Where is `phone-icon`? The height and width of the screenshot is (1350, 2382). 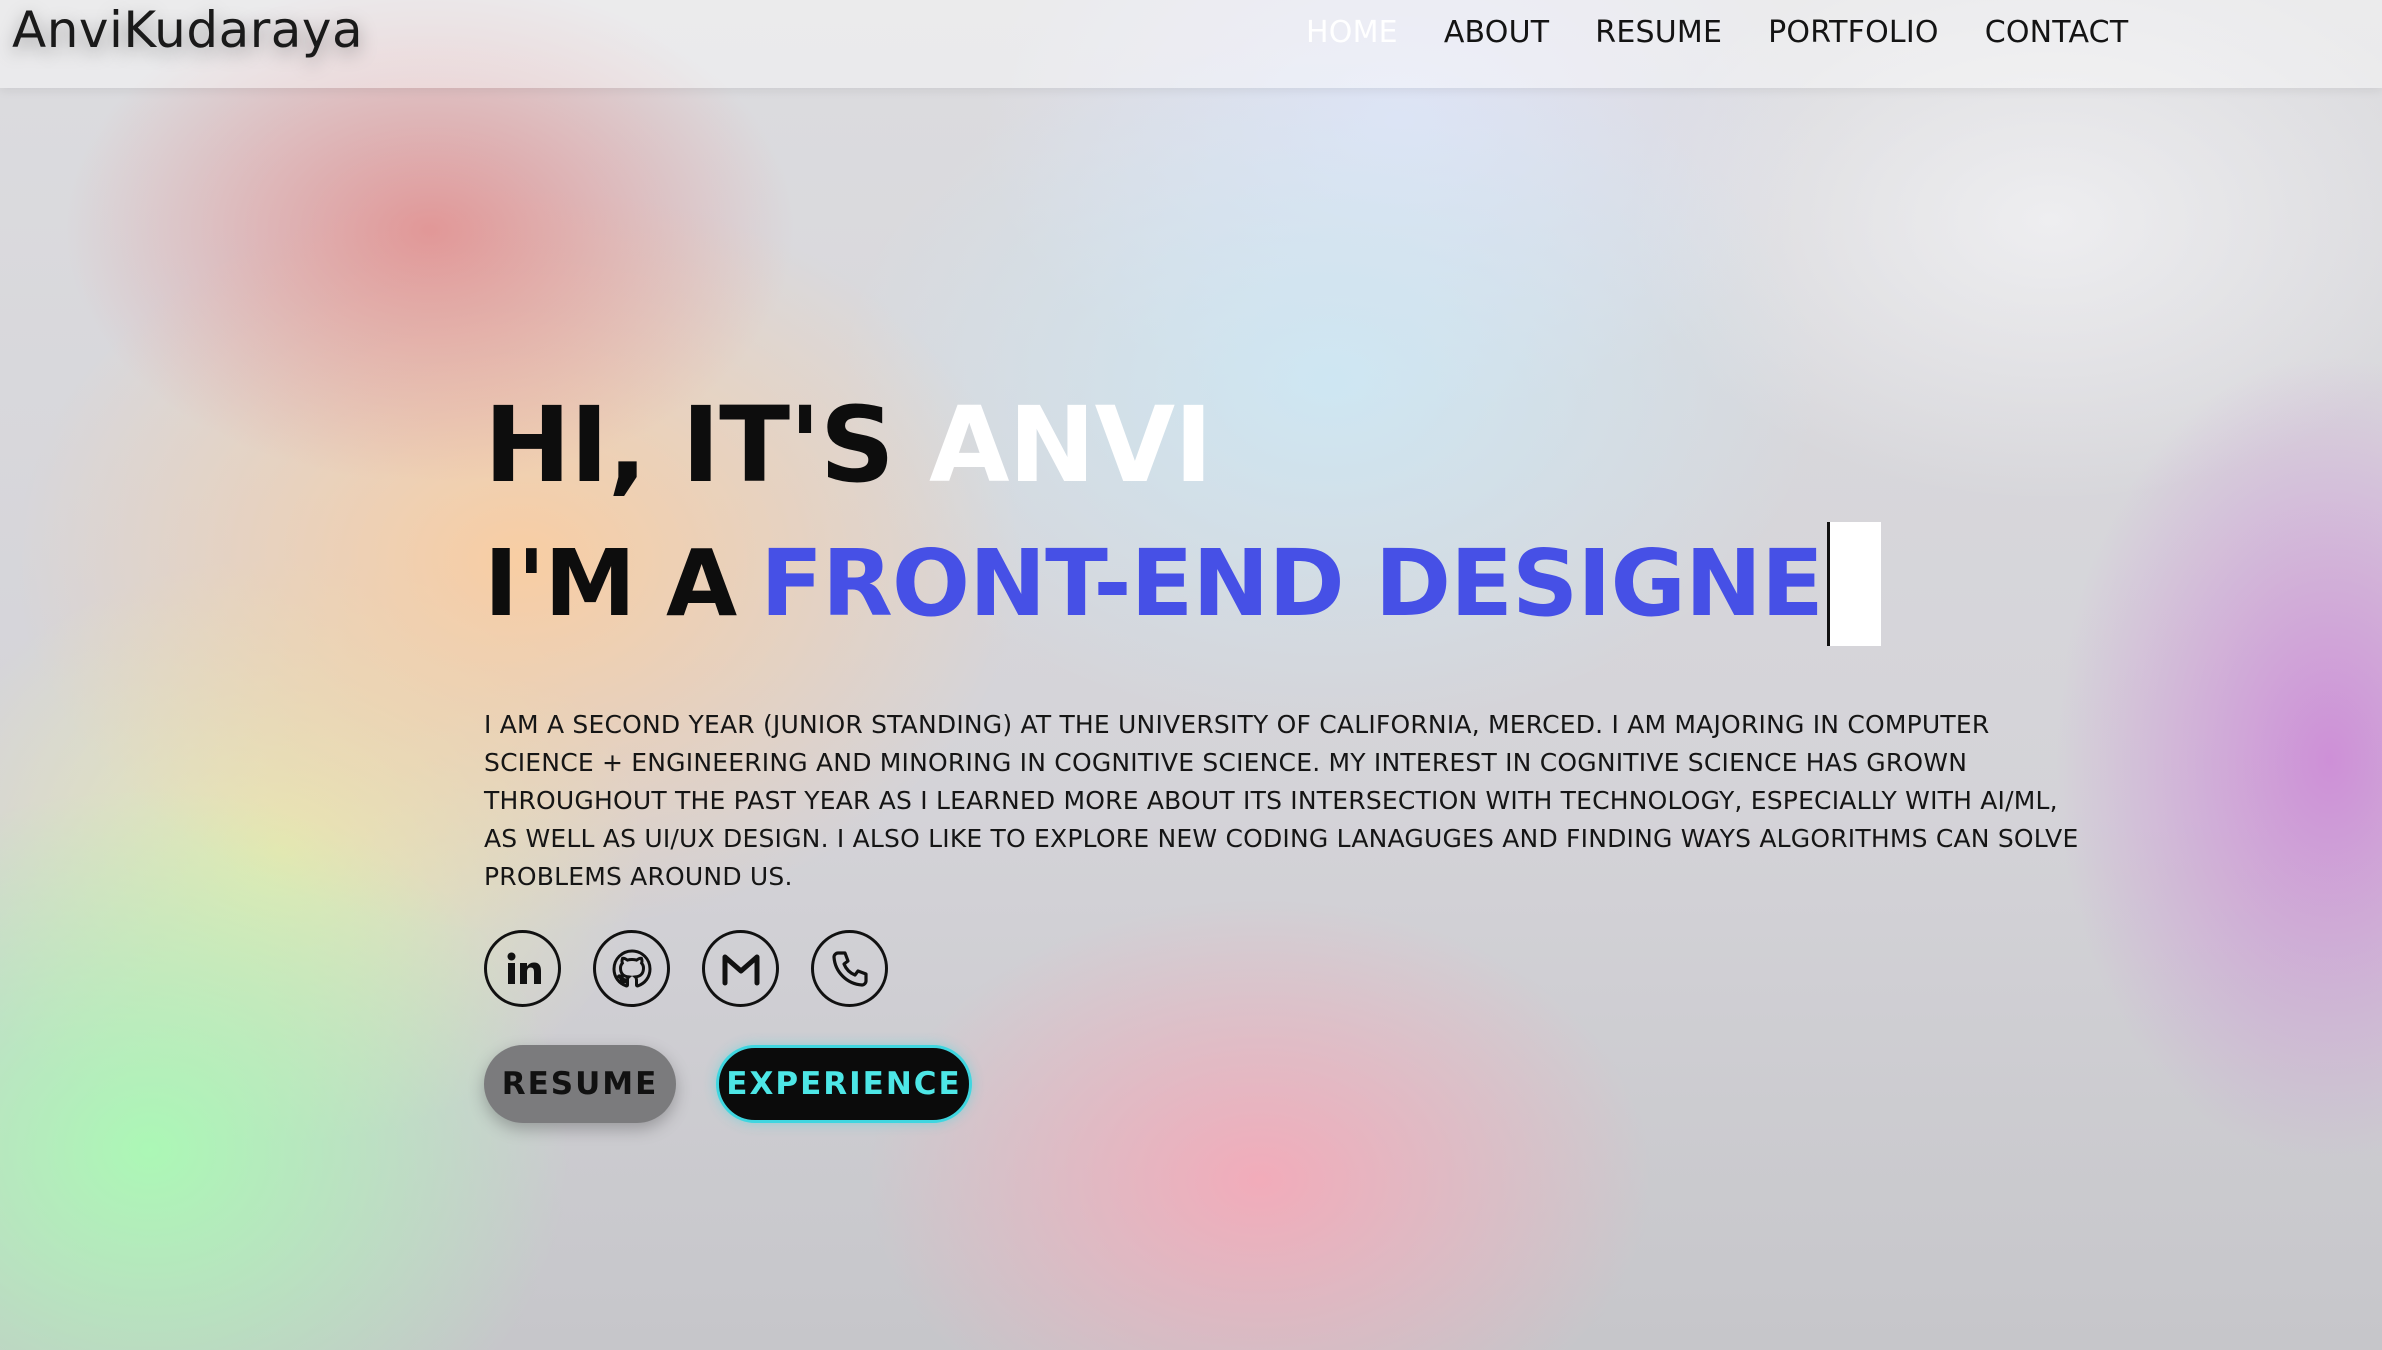 phone-icon is located at coordinates (849, 968).